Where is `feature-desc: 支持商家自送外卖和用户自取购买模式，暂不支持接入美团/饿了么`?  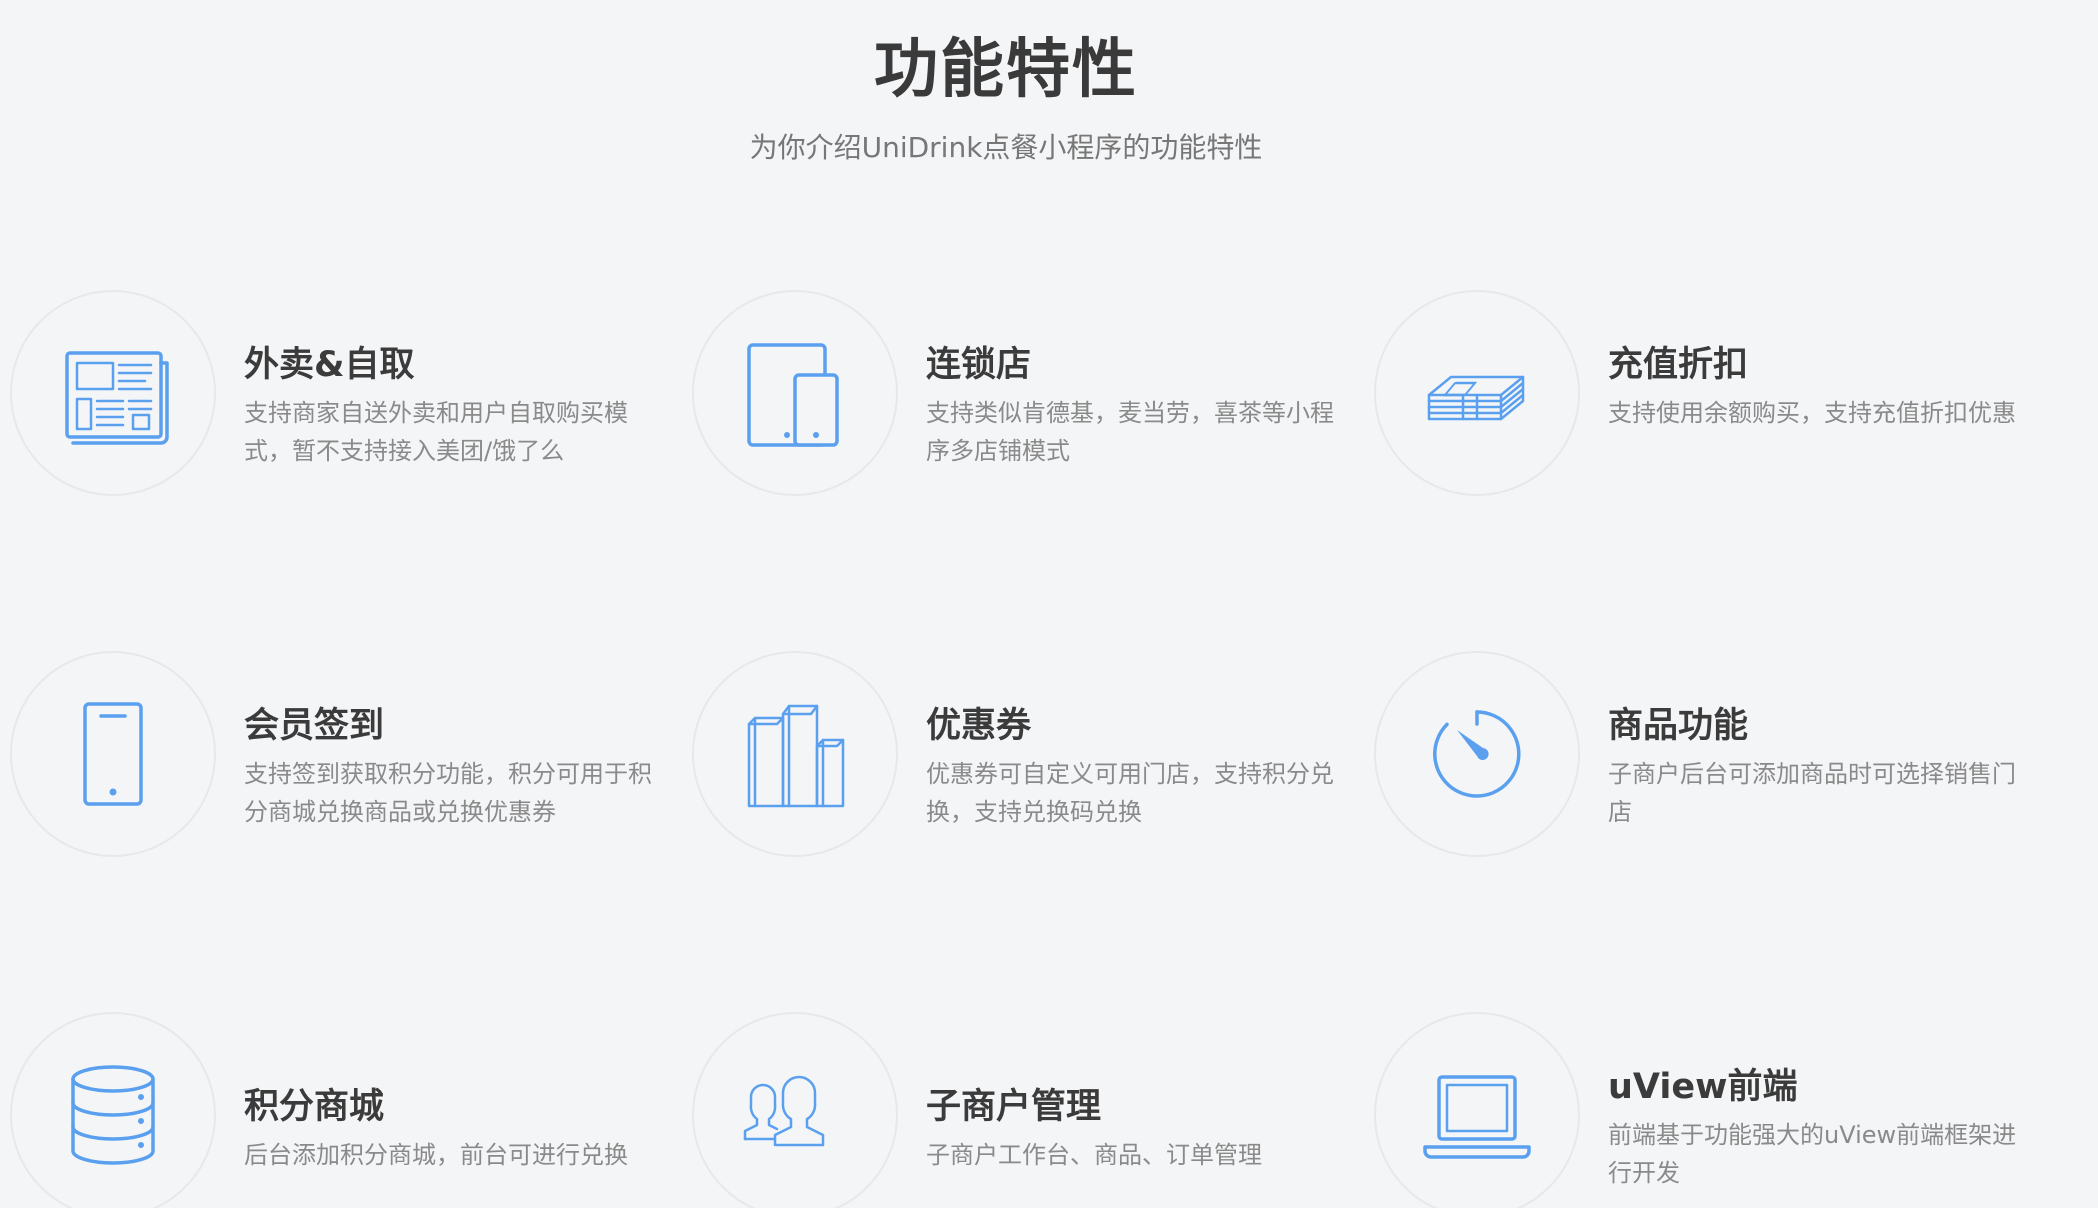 feature-desc: 支持商家自送外卖和用户自取购买模式，暂不支持接入美团/饿了么 is located at coordinates (436, 432).